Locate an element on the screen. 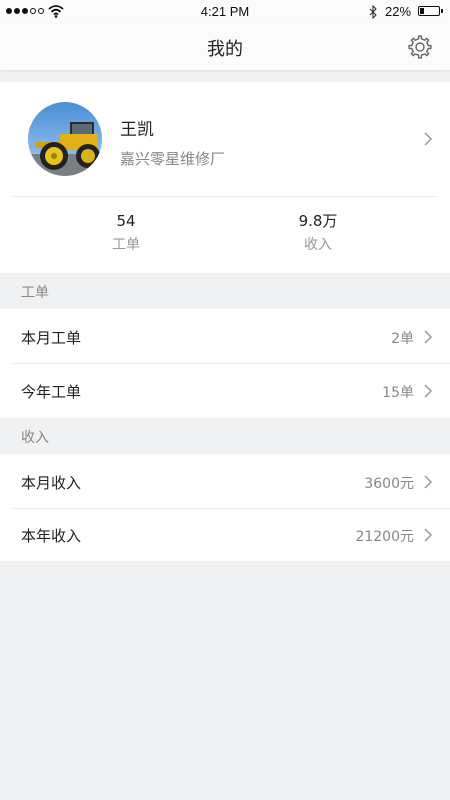 This screenshot has width=450, height=800. battery-icon is located at coordinates (429, 11).